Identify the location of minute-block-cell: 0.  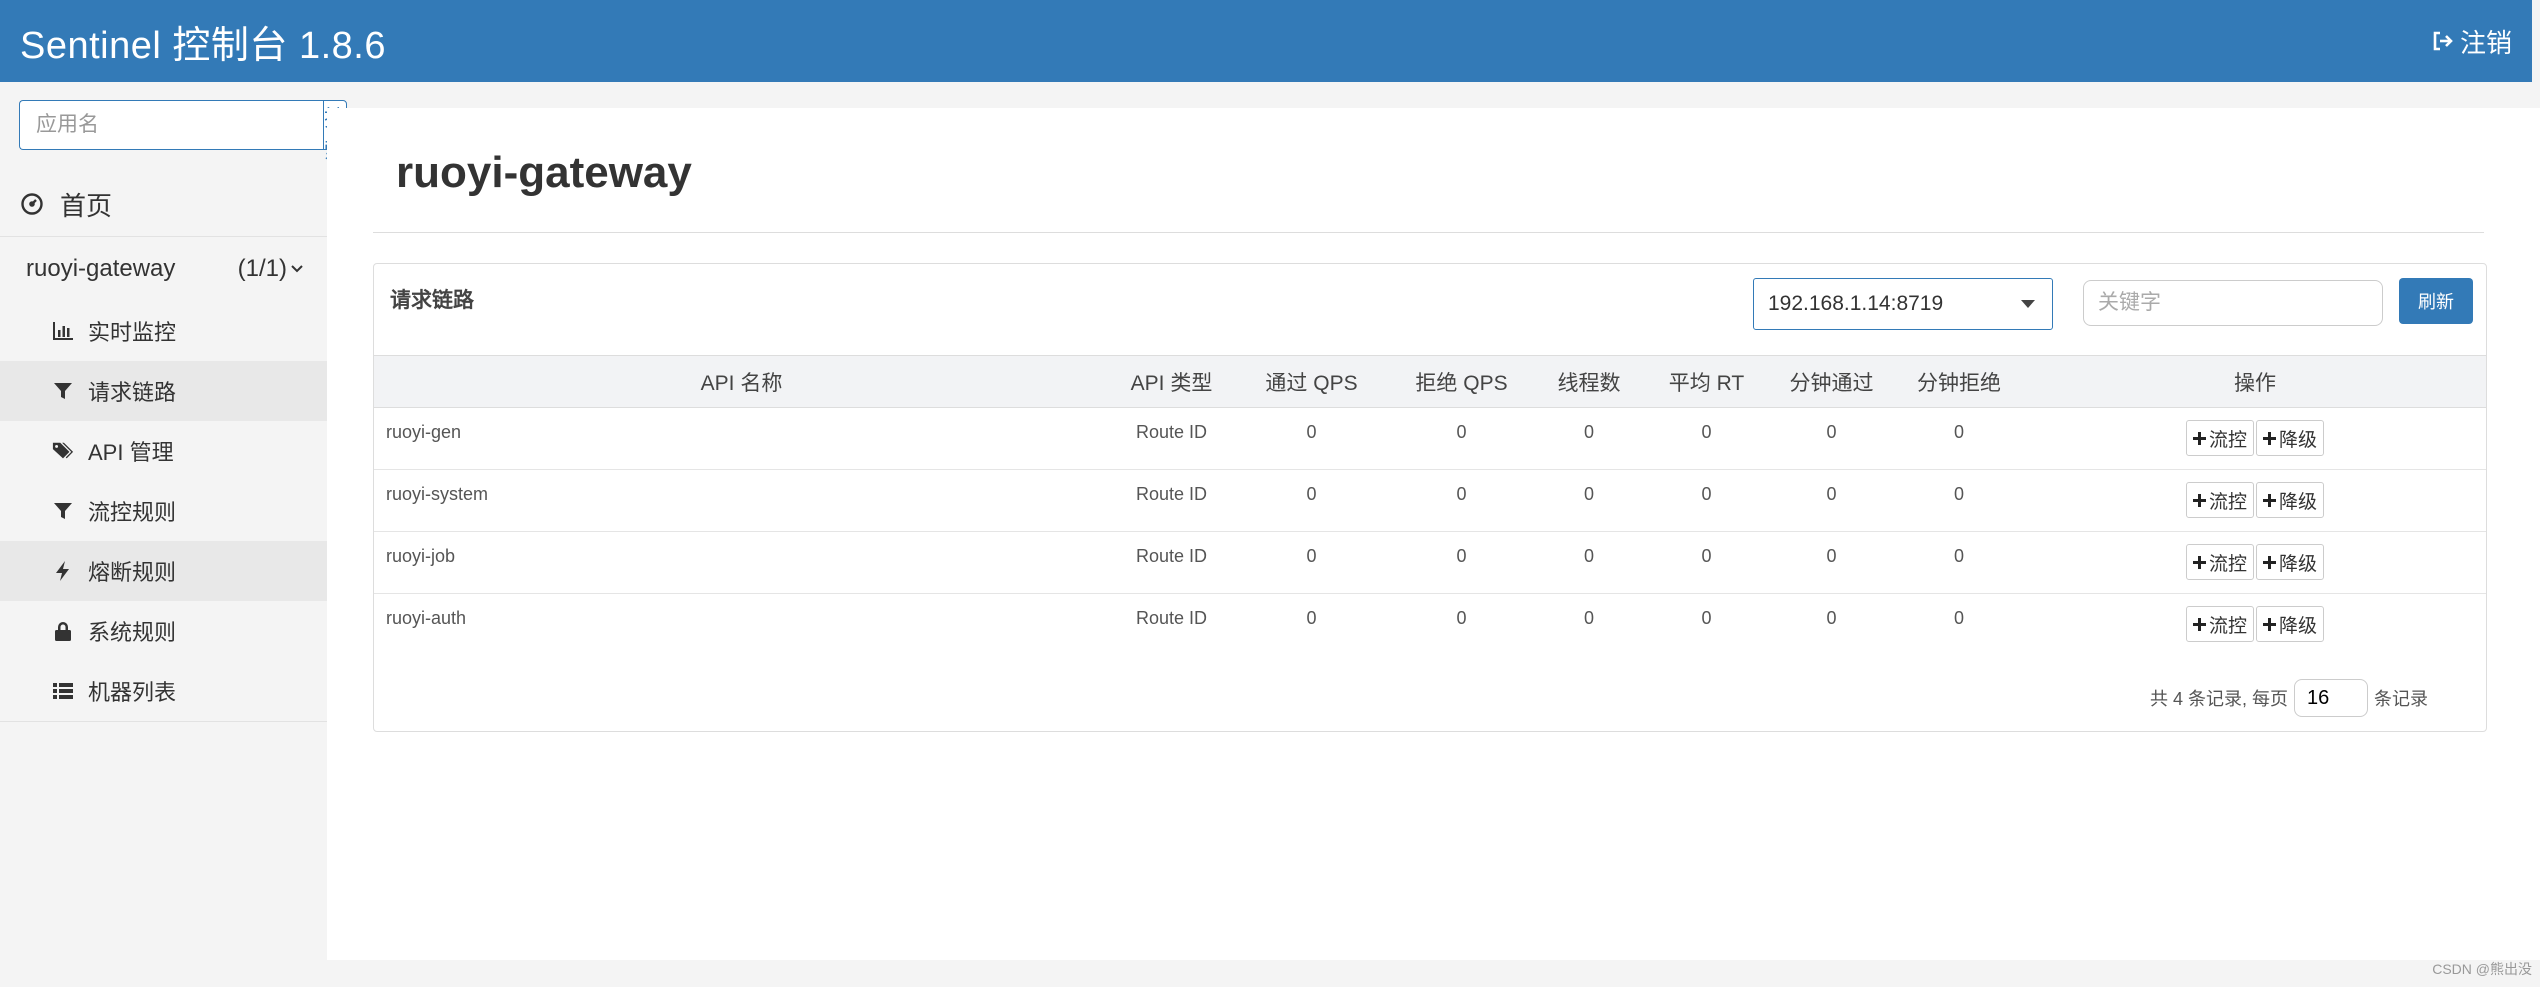
(1958, 556).